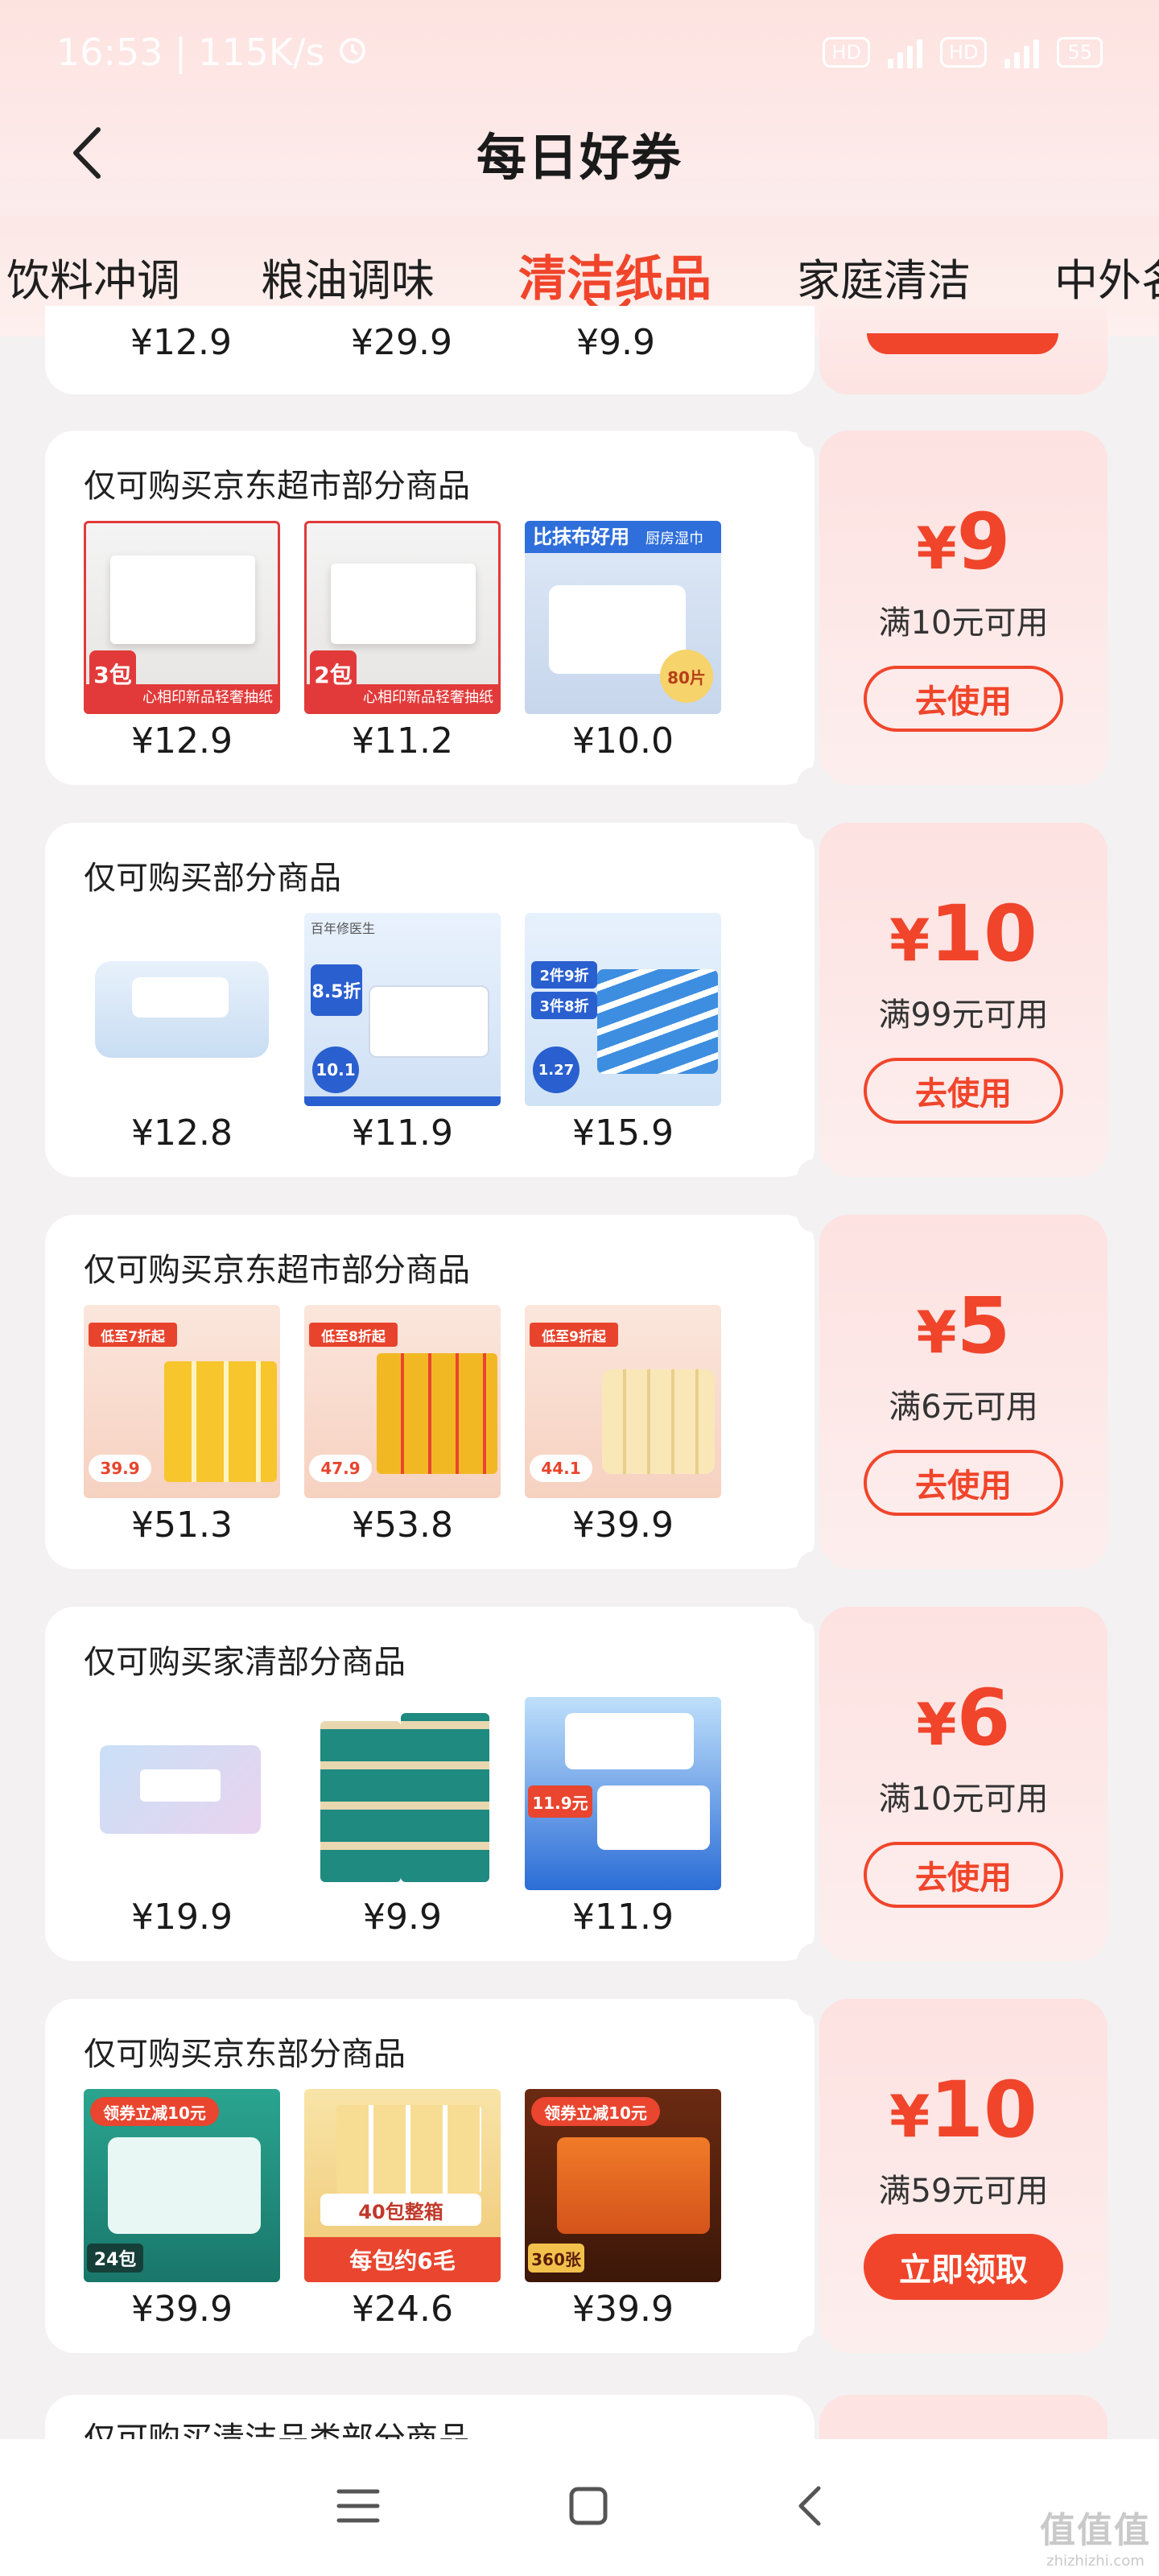 The height and width of the screenshot is (2576, 1159). I want to click on product-image: 低至8折起 47.9, so click(402, 1401).